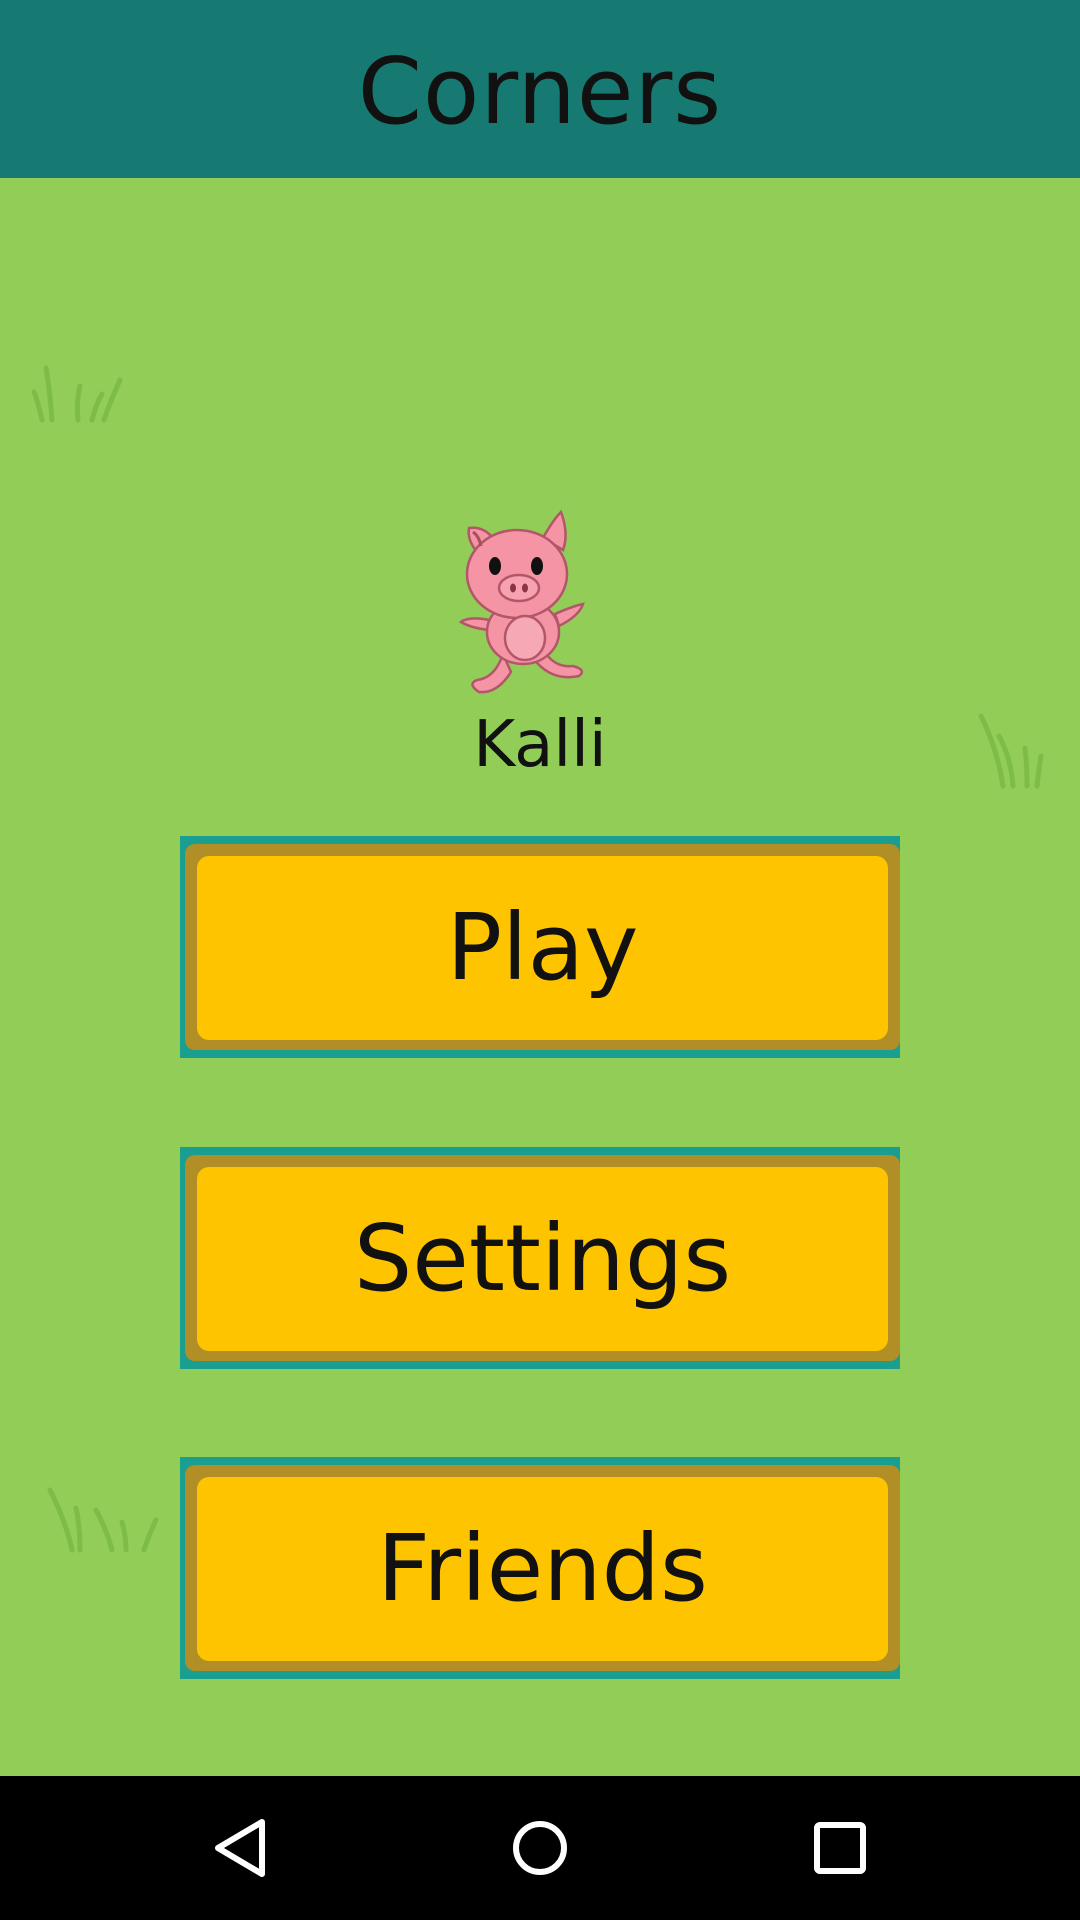  I want to click on system-nav-bar, so click(540, 1848).